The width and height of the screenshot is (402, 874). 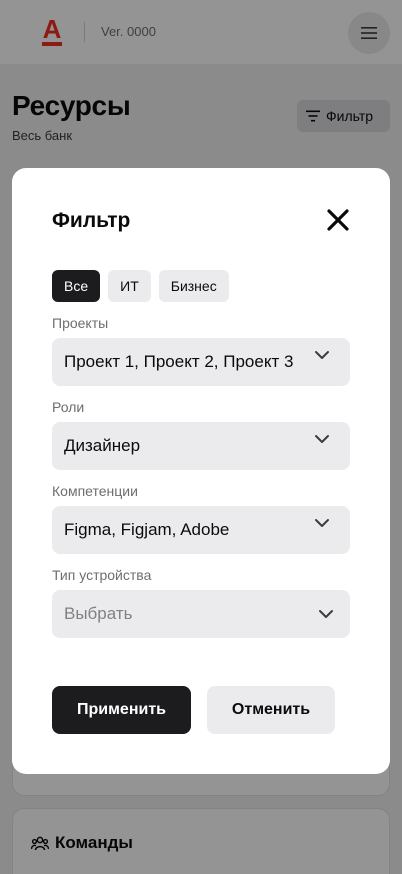 I want to click on device-type-placeholder: Выбрать, so click(x=98, y=613).